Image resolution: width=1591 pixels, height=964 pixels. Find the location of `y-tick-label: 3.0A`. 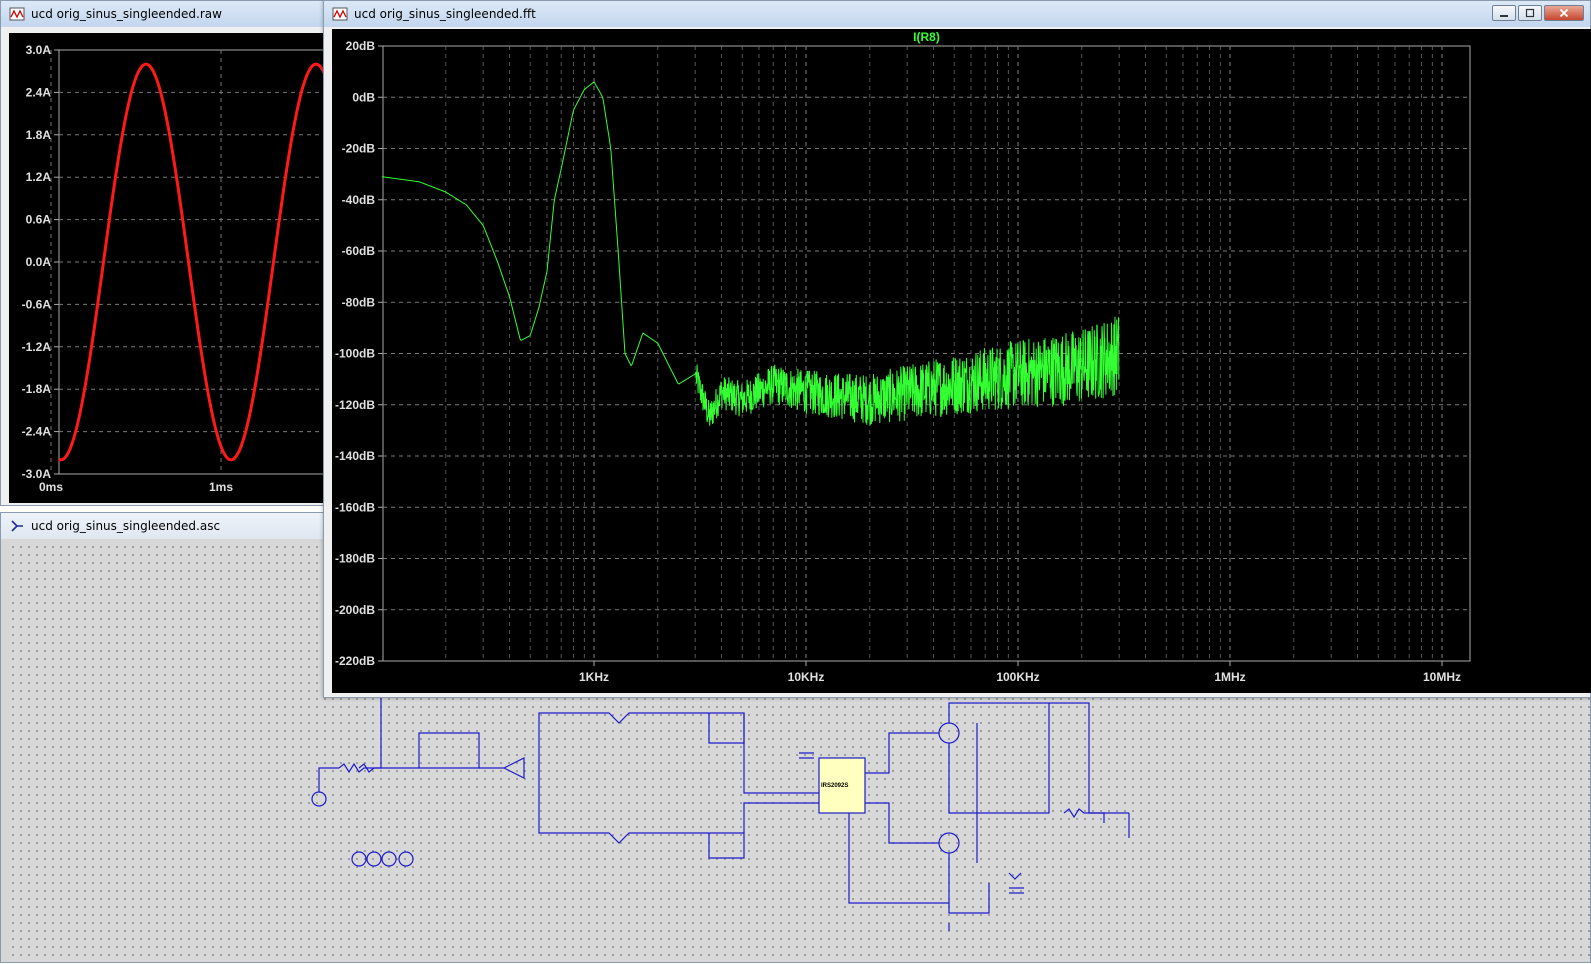

y-tick-label: 3.0A is located at coordinates (39, 50).